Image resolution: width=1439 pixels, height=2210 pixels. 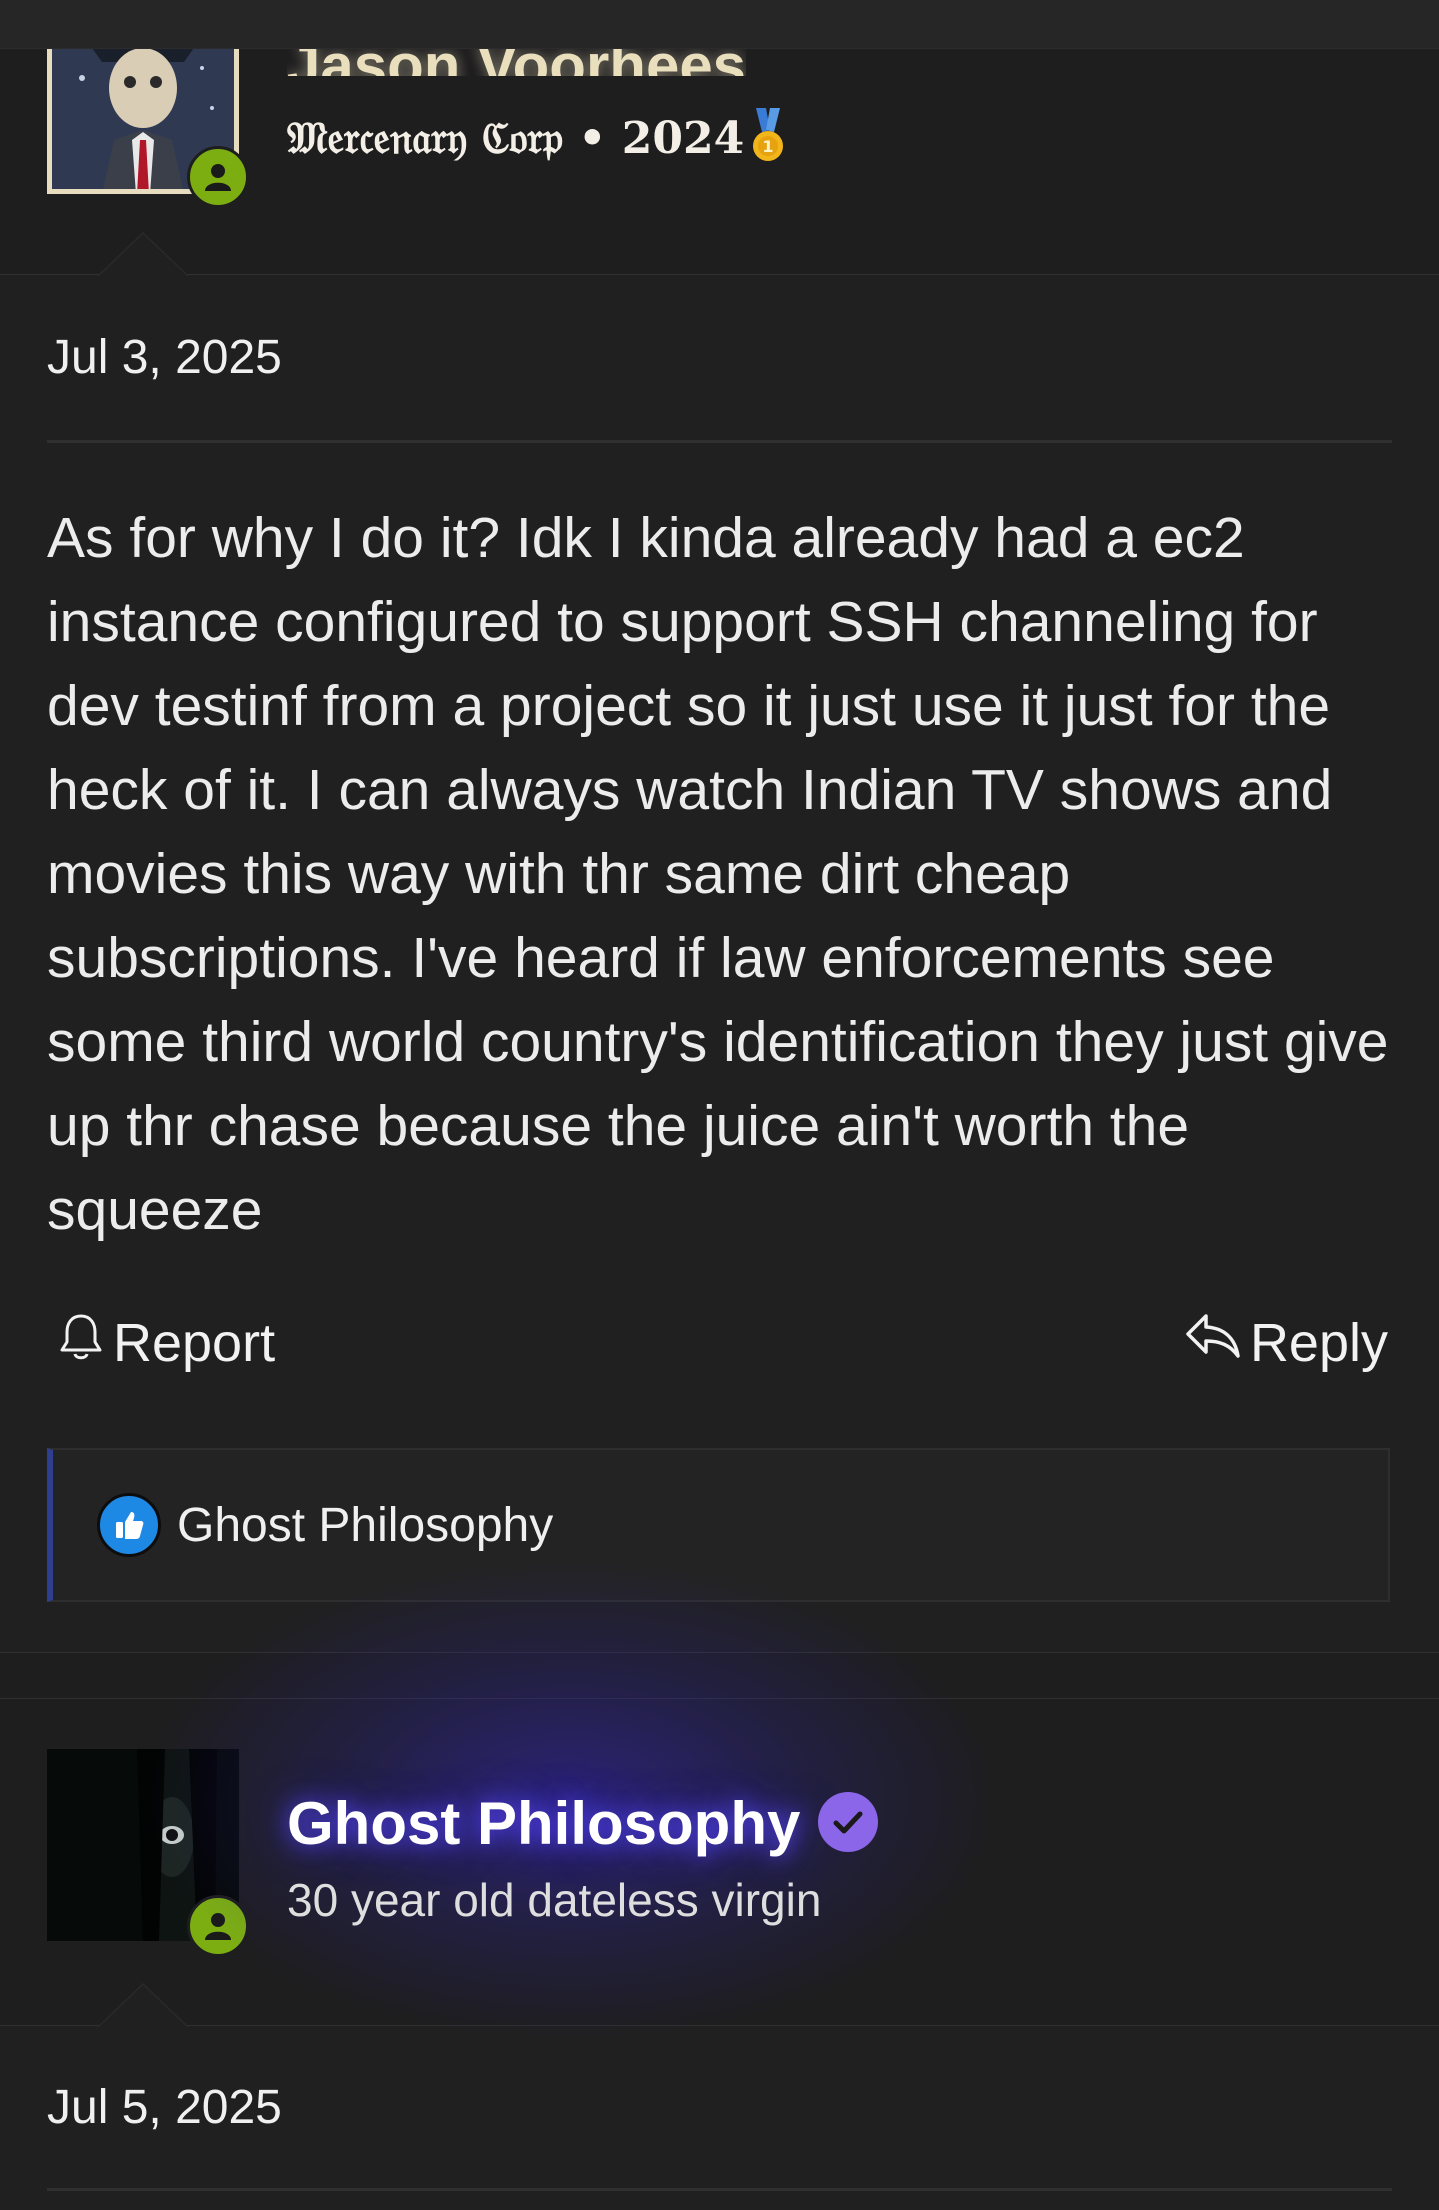 I want to click on report-button: Report, so click(x=166, y=1342).